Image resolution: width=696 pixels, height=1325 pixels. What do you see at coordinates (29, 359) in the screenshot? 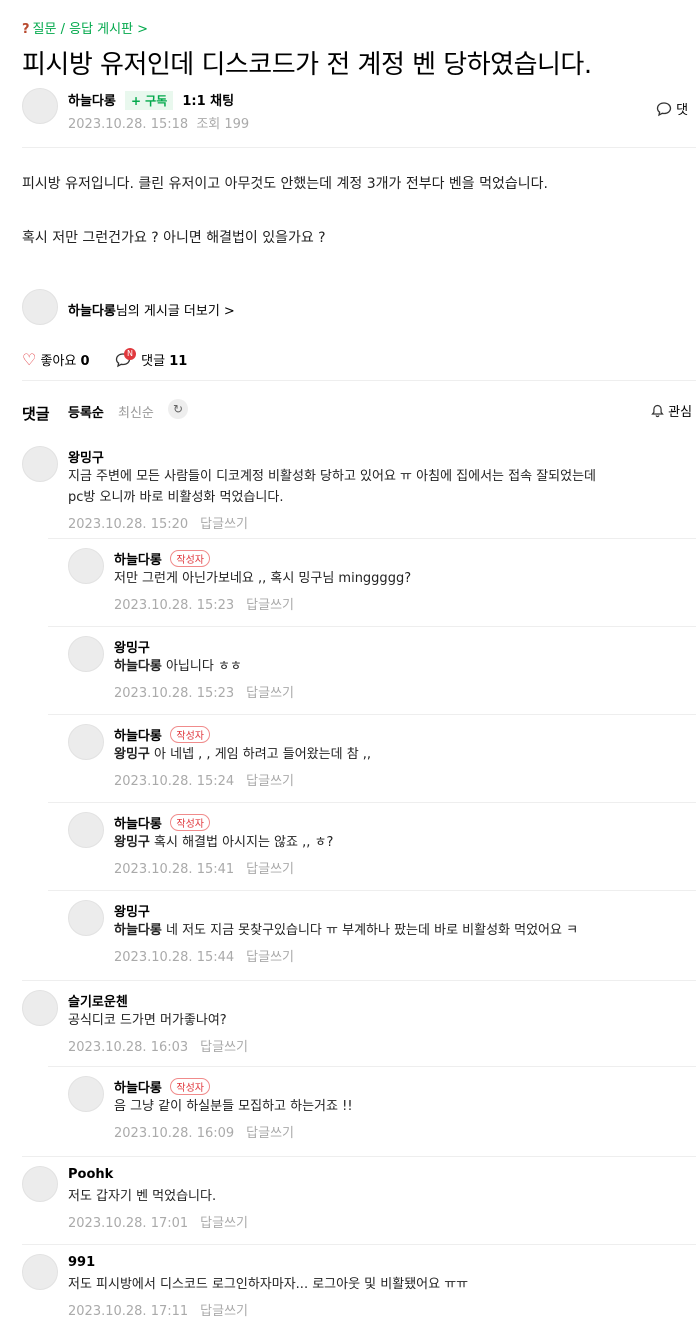
I see `heart-icon: ♡` at bounding box center [29, 359].